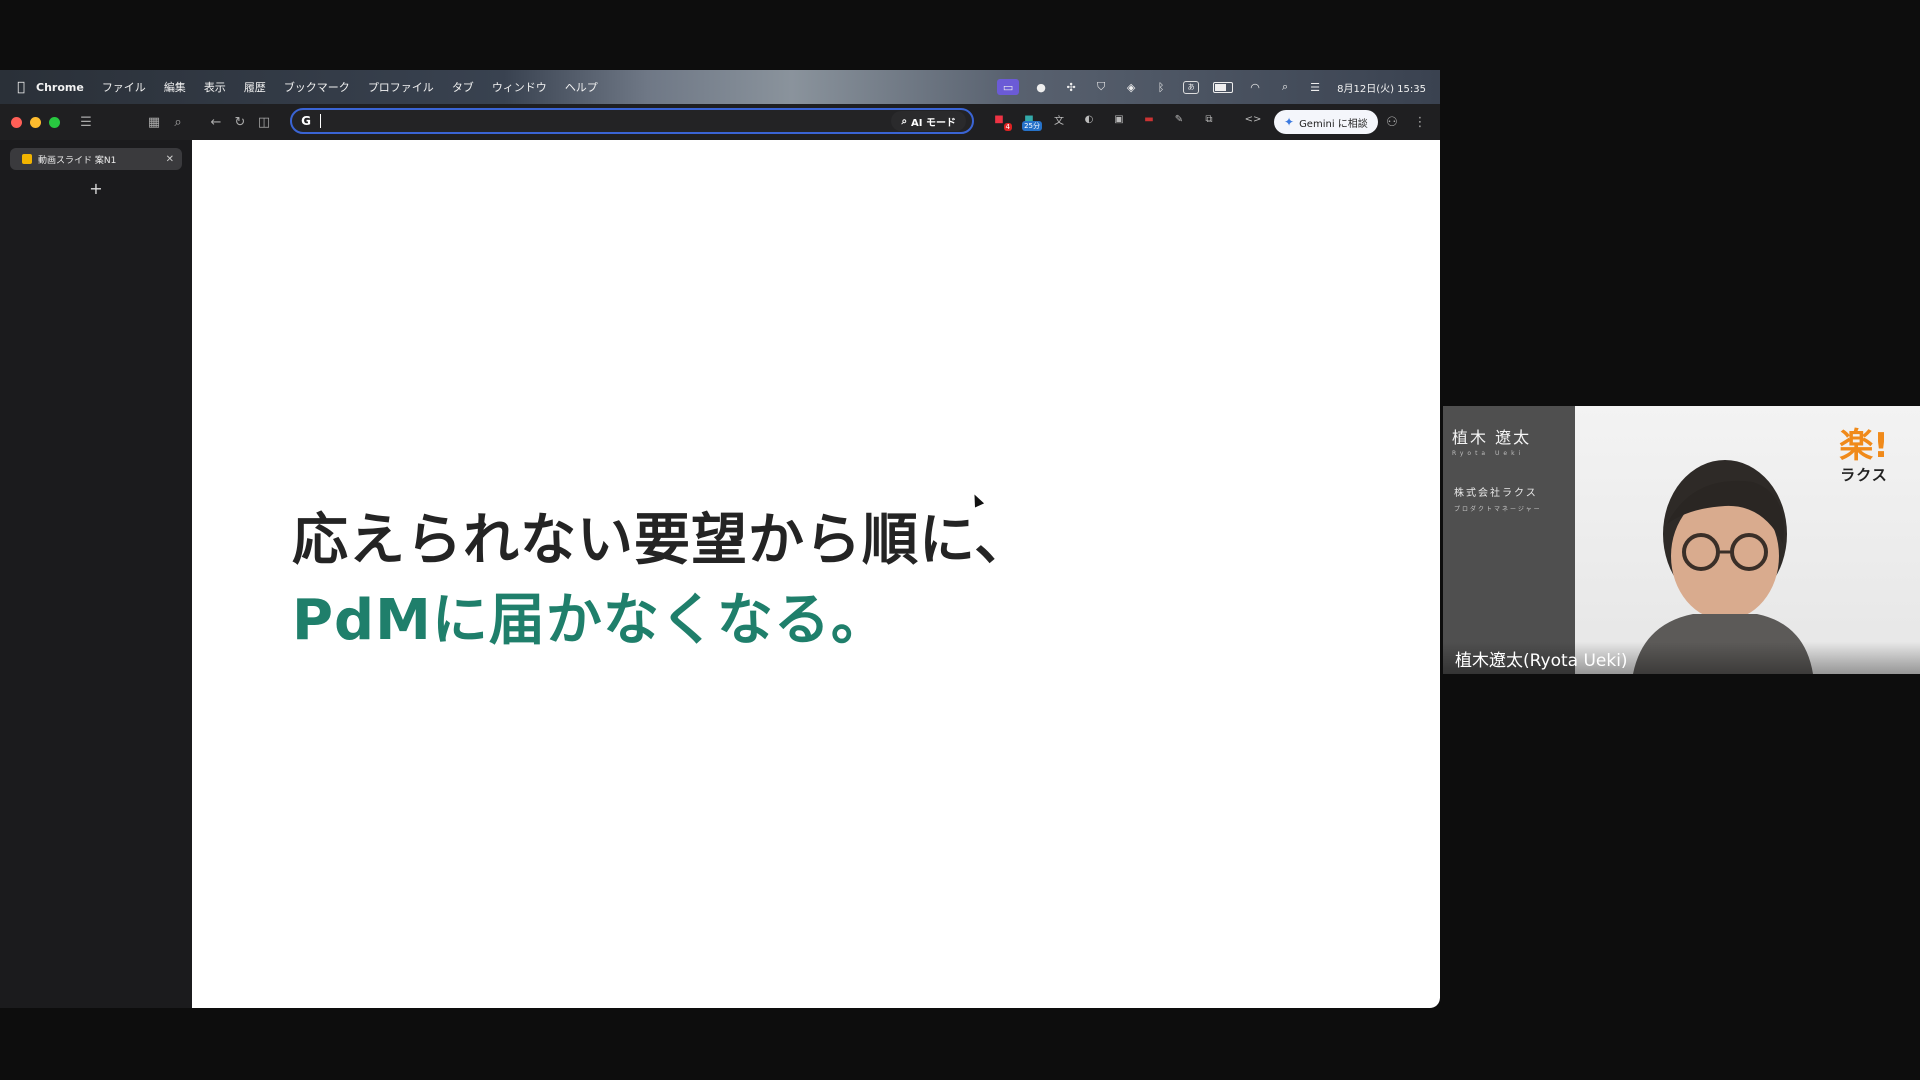  I want to click on menu-help: ヘルプ, so click(581, 87).